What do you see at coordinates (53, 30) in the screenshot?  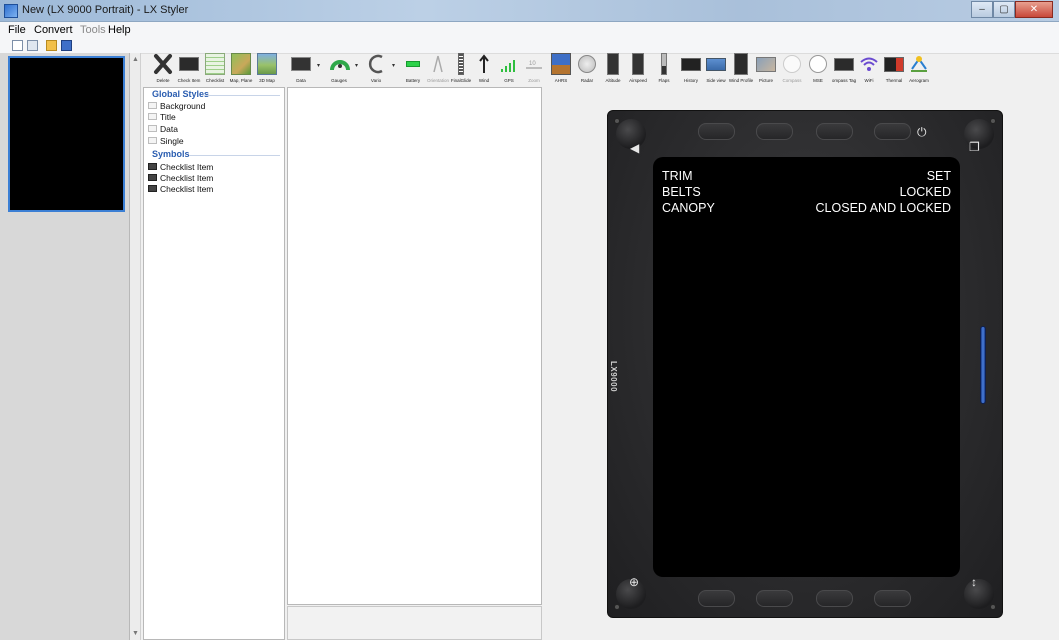 I see `menu-convert: Convert` at bounding box center [53, 30].